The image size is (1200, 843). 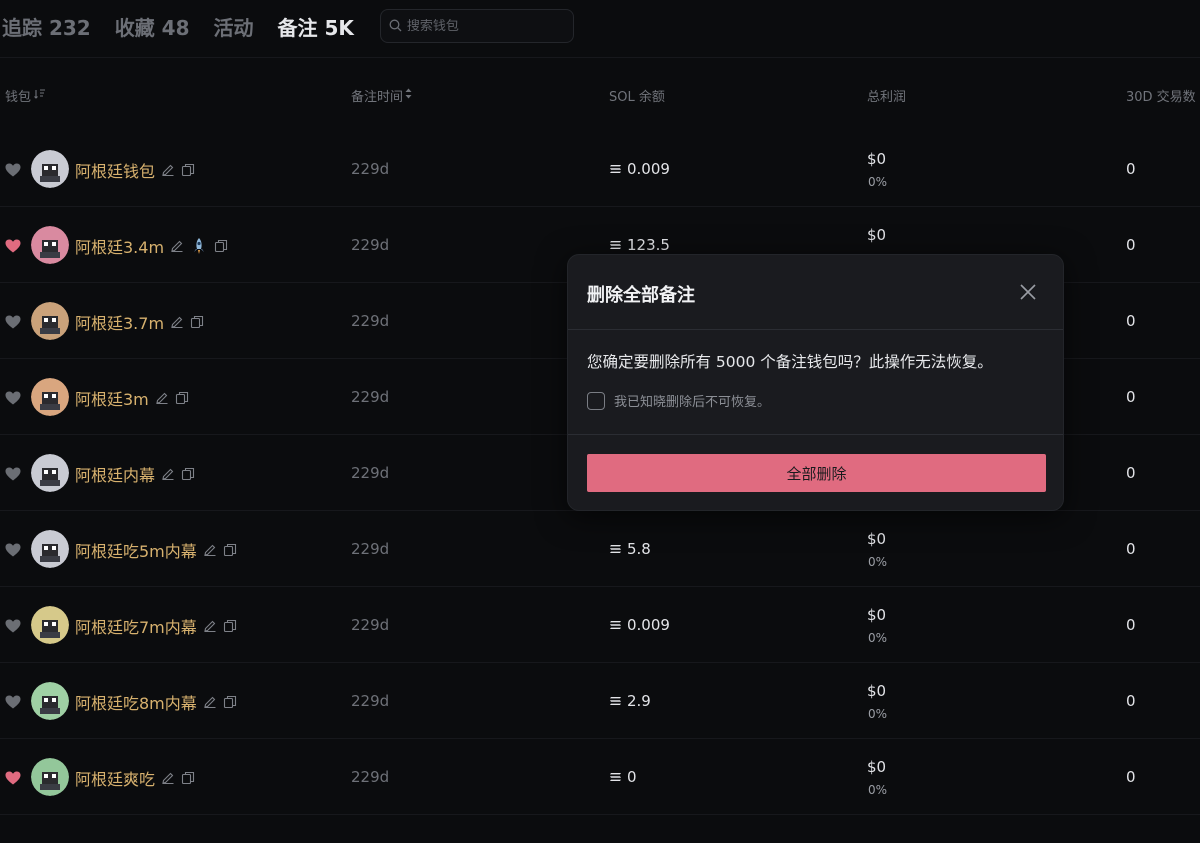 What do you see at coordinates (156, 626) in the screenshot?
I see `wallet-name: 阿根廷吃7m内幕` at bounding box center [156, 626].